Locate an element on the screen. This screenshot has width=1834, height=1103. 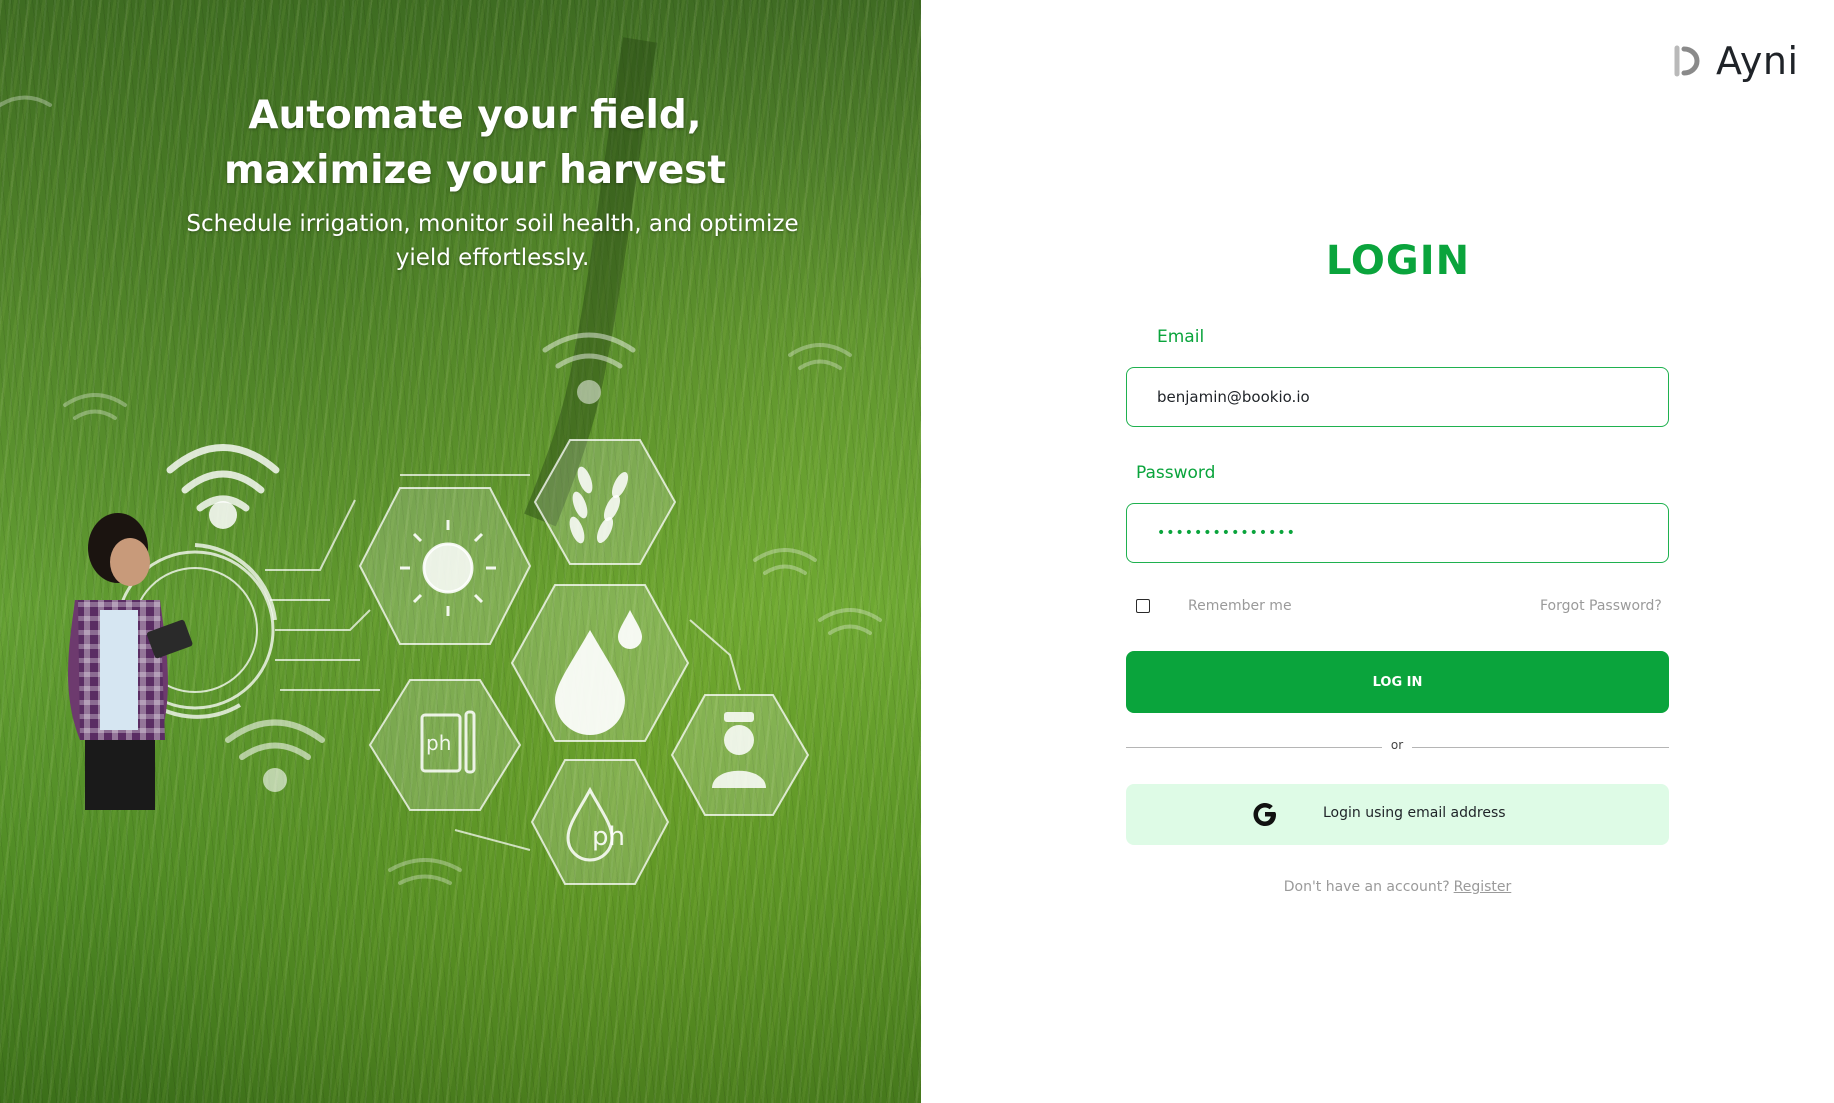
divider-or: or is located at coordinates (1397, 745).